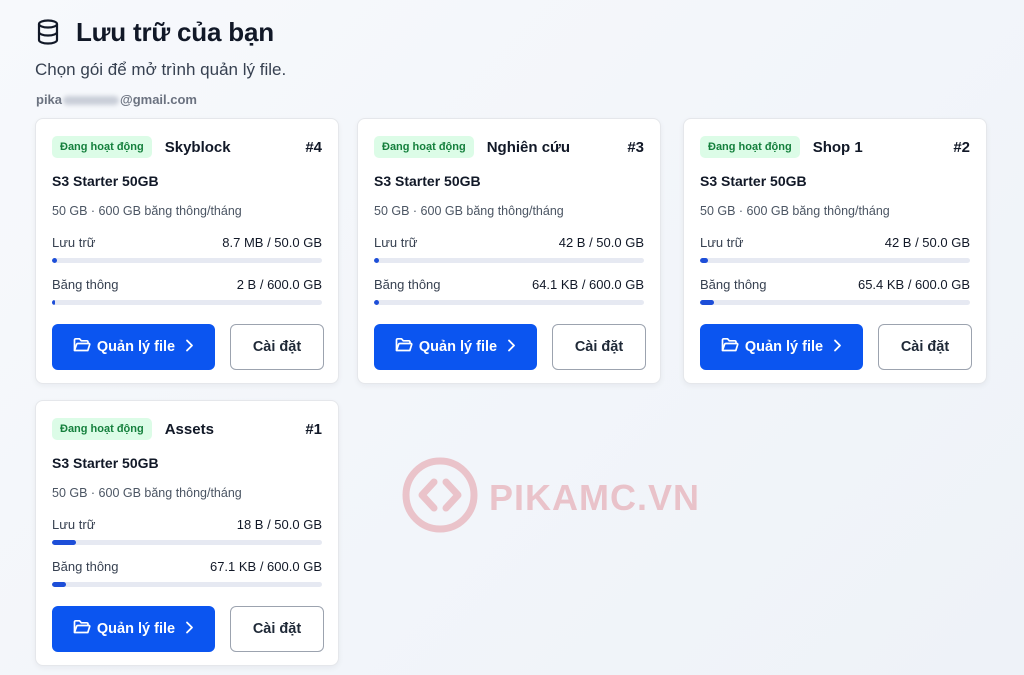 This screenshot has width=1024, height=675. What do you see at coordinates (440, 497) in the screenshot?
I see `watermark-logo-icon` at bounding box center [440, 497].